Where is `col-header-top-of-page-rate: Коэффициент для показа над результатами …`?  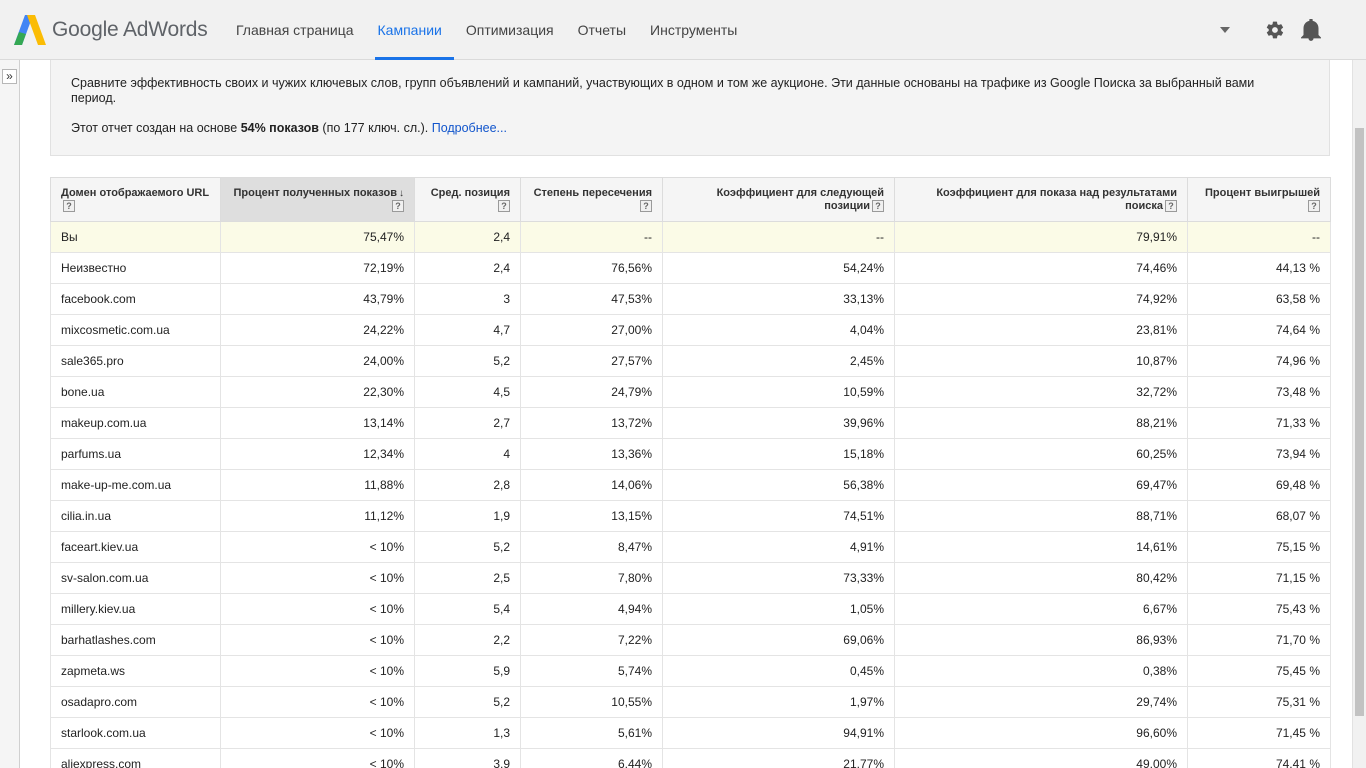 col-header-top-of-page-rate: Коэффициент для показа над результатами … is located at coordinates (1041, 199).